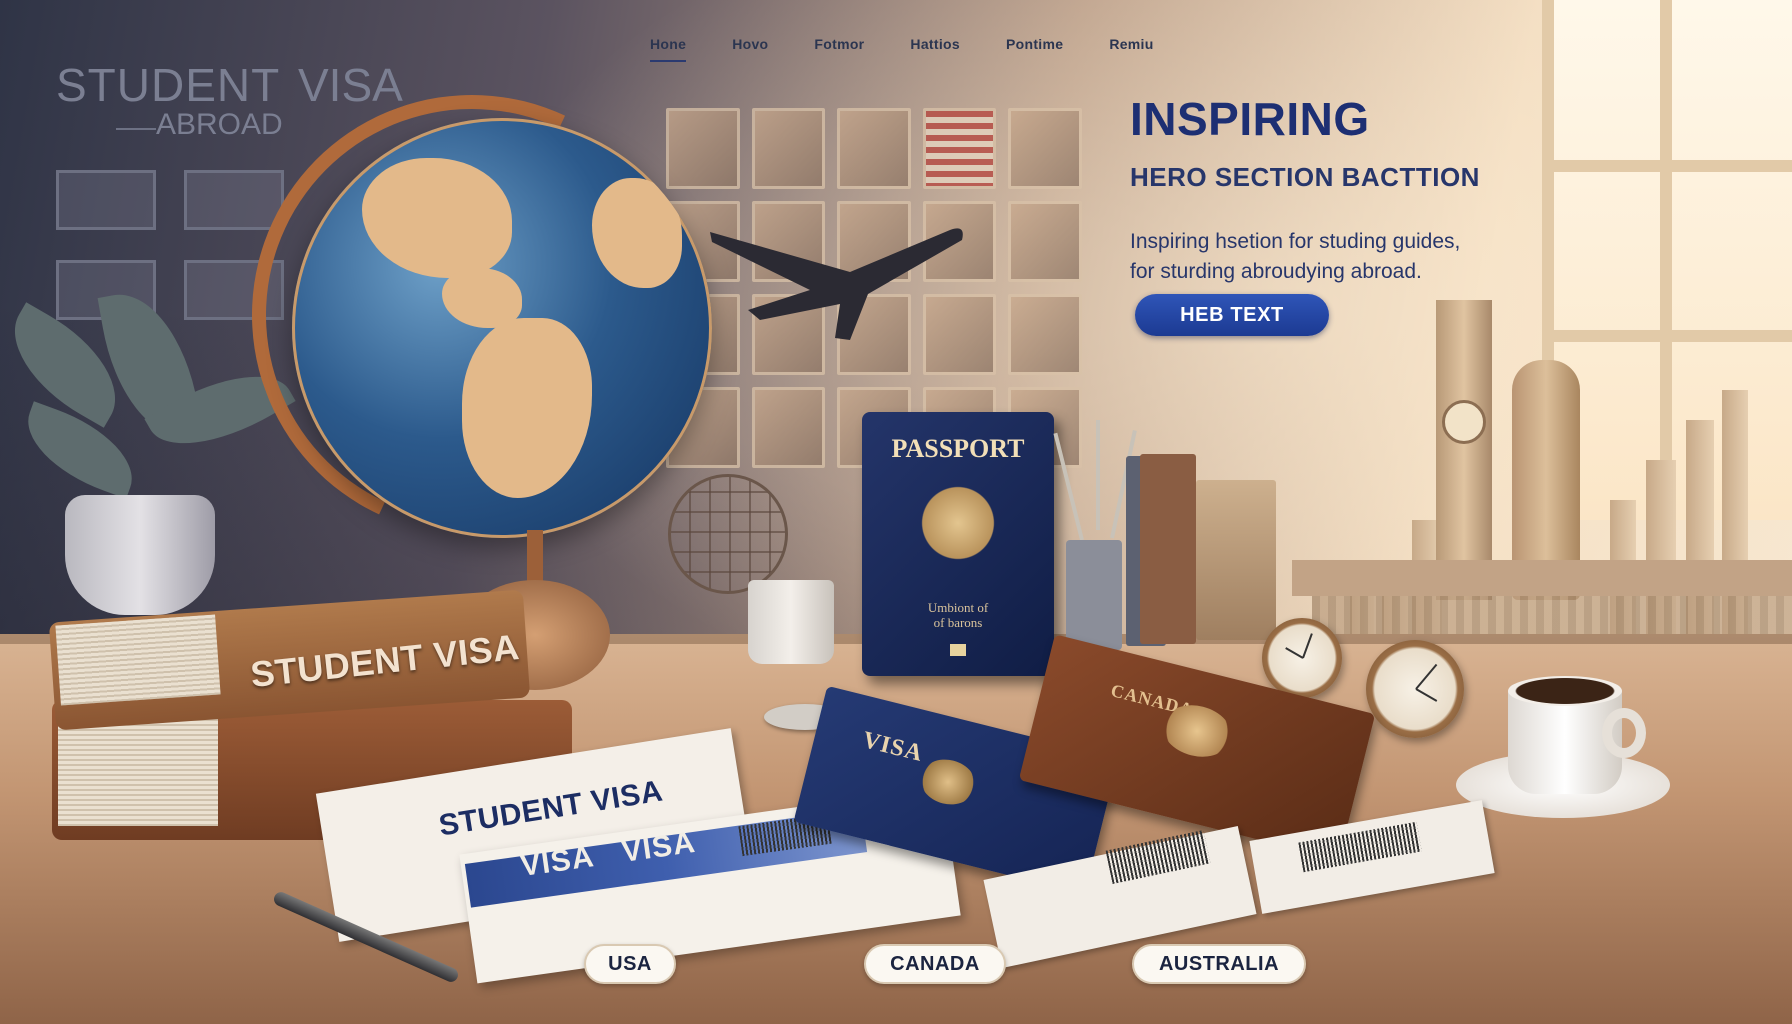 The height and width of the screenshot is (1024, 1792). I want to click on wall-sign-visa: VISA, so click(350, 85).